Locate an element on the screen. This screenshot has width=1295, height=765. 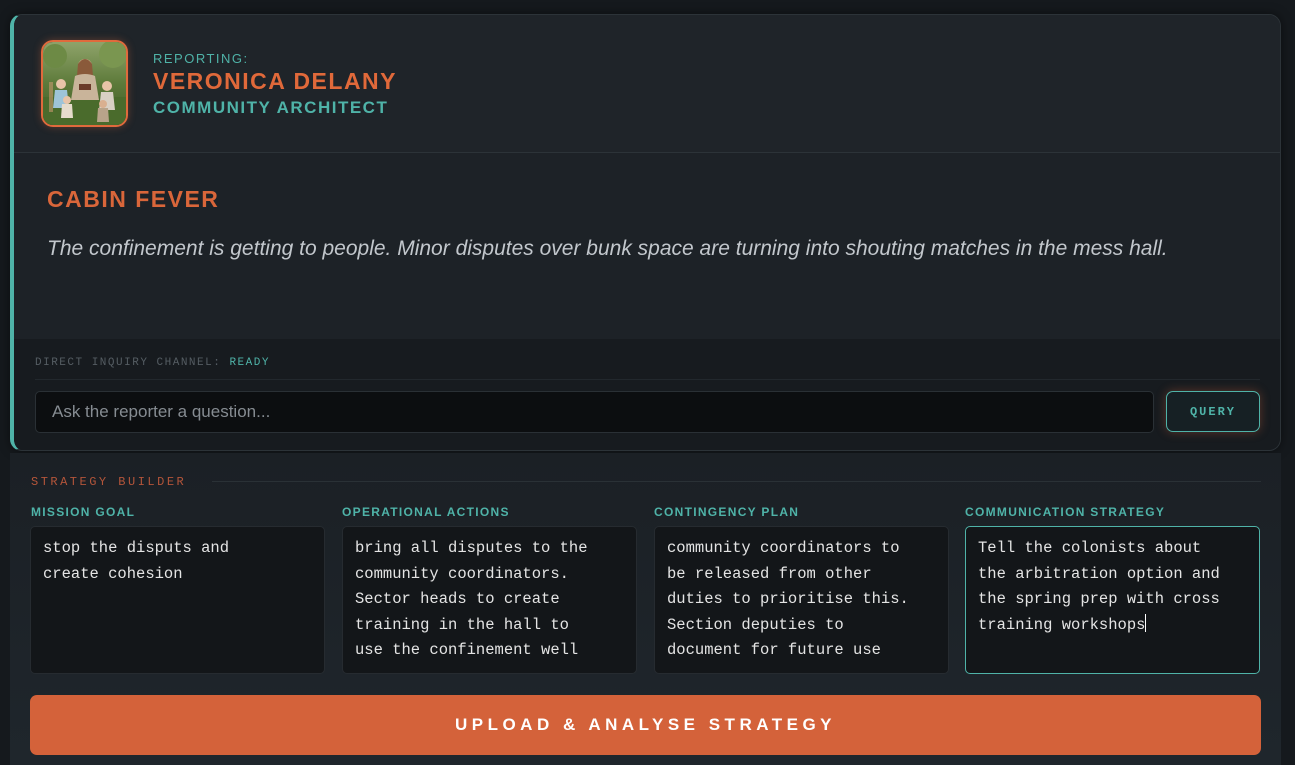
reporter-portrait-icon is located at coordinates (84, 83).